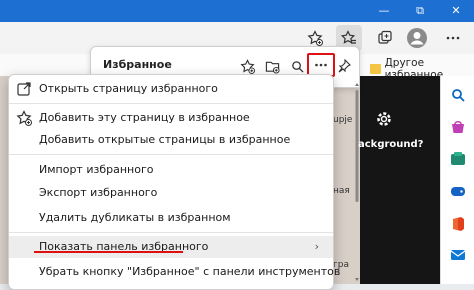 The image size is (474, 290). What do you see at coordinates (456, 11) in the screenshot?
I see `close-button: ✕` at bounding box center [456, 11].